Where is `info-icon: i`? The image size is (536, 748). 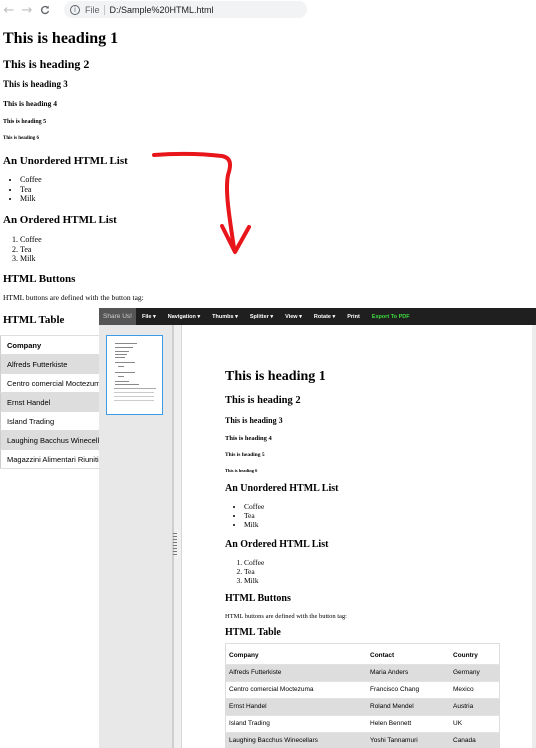 info-icon: i is located at coordinates (75, 9).